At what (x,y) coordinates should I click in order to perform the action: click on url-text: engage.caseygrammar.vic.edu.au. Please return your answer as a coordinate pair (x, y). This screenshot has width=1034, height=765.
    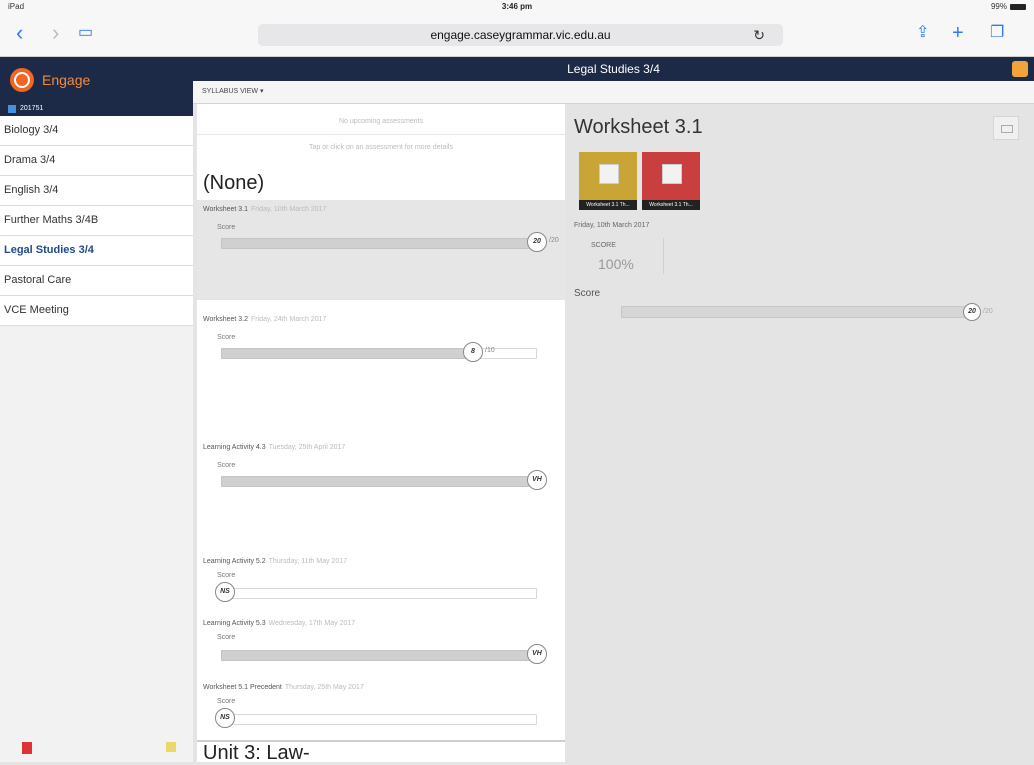
    Looking at the image, I should click on (520, 35).